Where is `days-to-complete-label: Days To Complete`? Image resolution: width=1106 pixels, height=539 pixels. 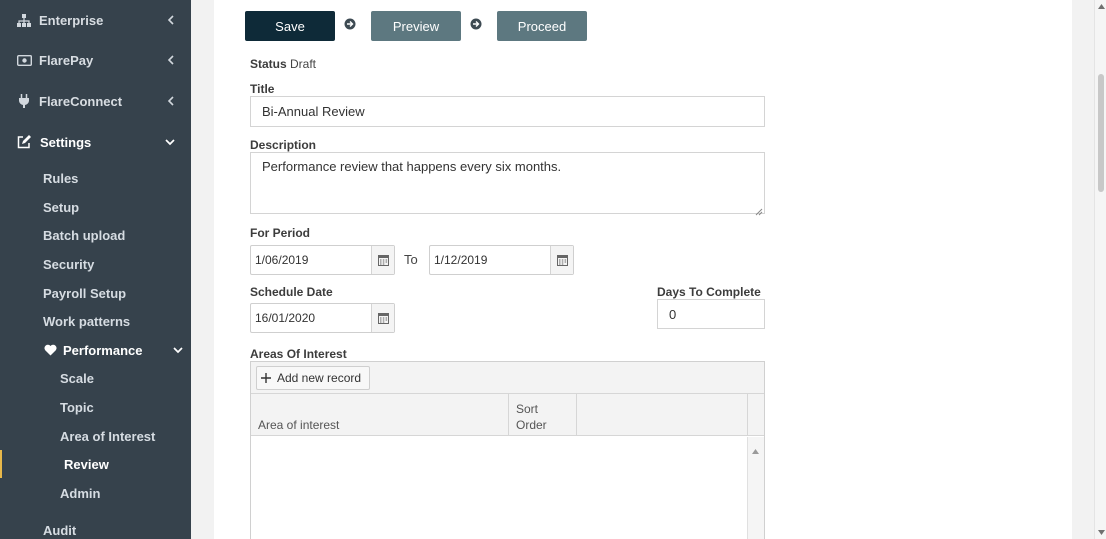
days-to-complete-label: Days To Complete is located at coordinates (709, 292).